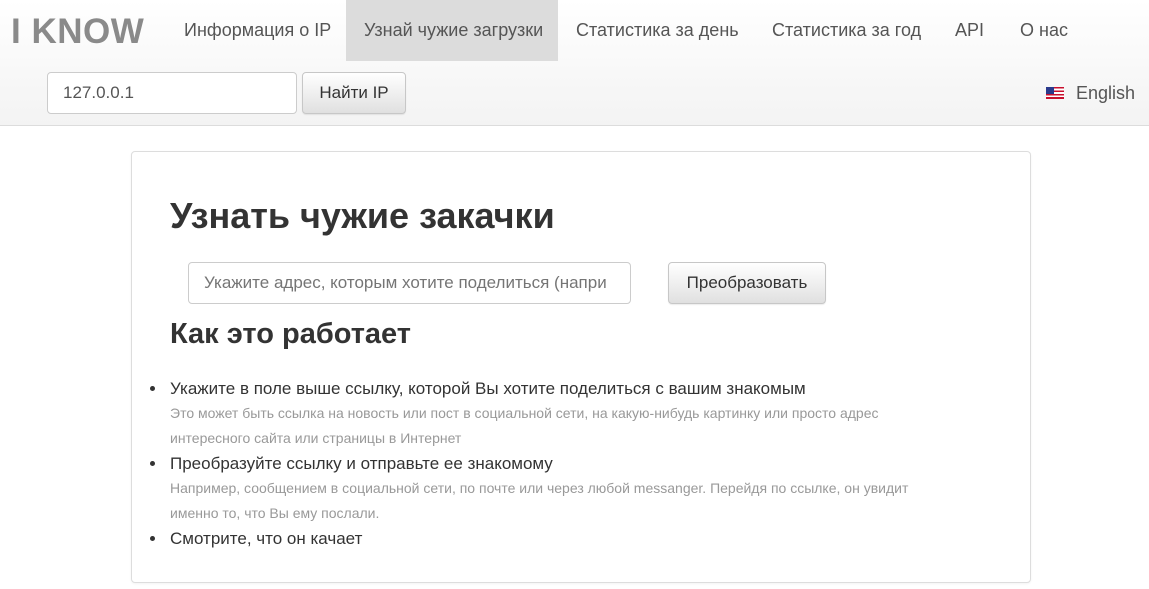 The image size is (1149, 589). Describe the element at coordinates (452, 30) in the screenshot. I see `nav-other-downloads: Узнай чужие загрузки` at that location.